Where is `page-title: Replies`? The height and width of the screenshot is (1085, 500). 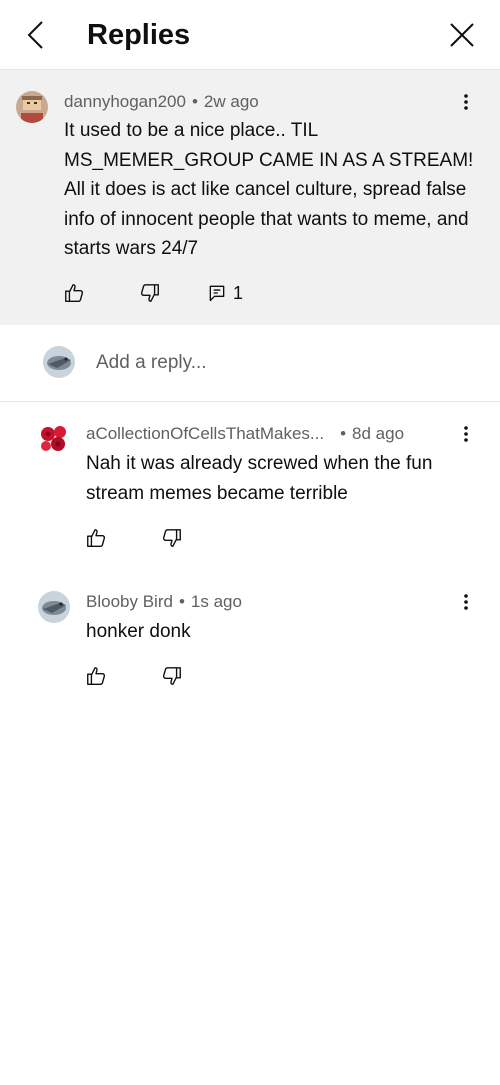 page-title: Replies is located at coordinates (139, 35).